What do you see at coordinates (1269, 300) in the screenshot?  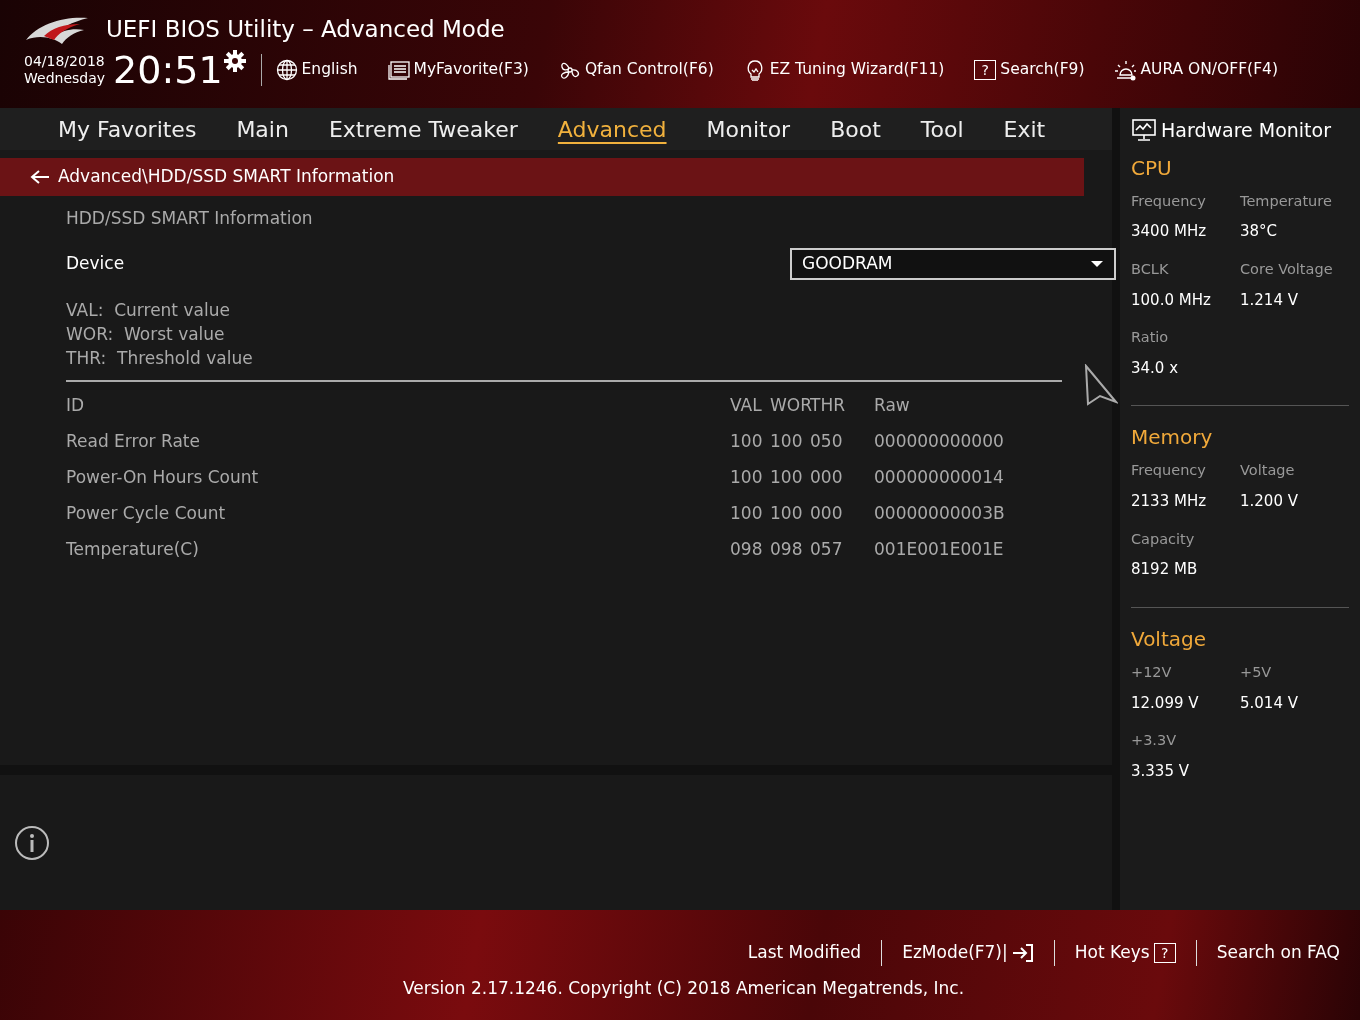 I see `stat-value: 1.214 V` at bounding box center [1269, 300].